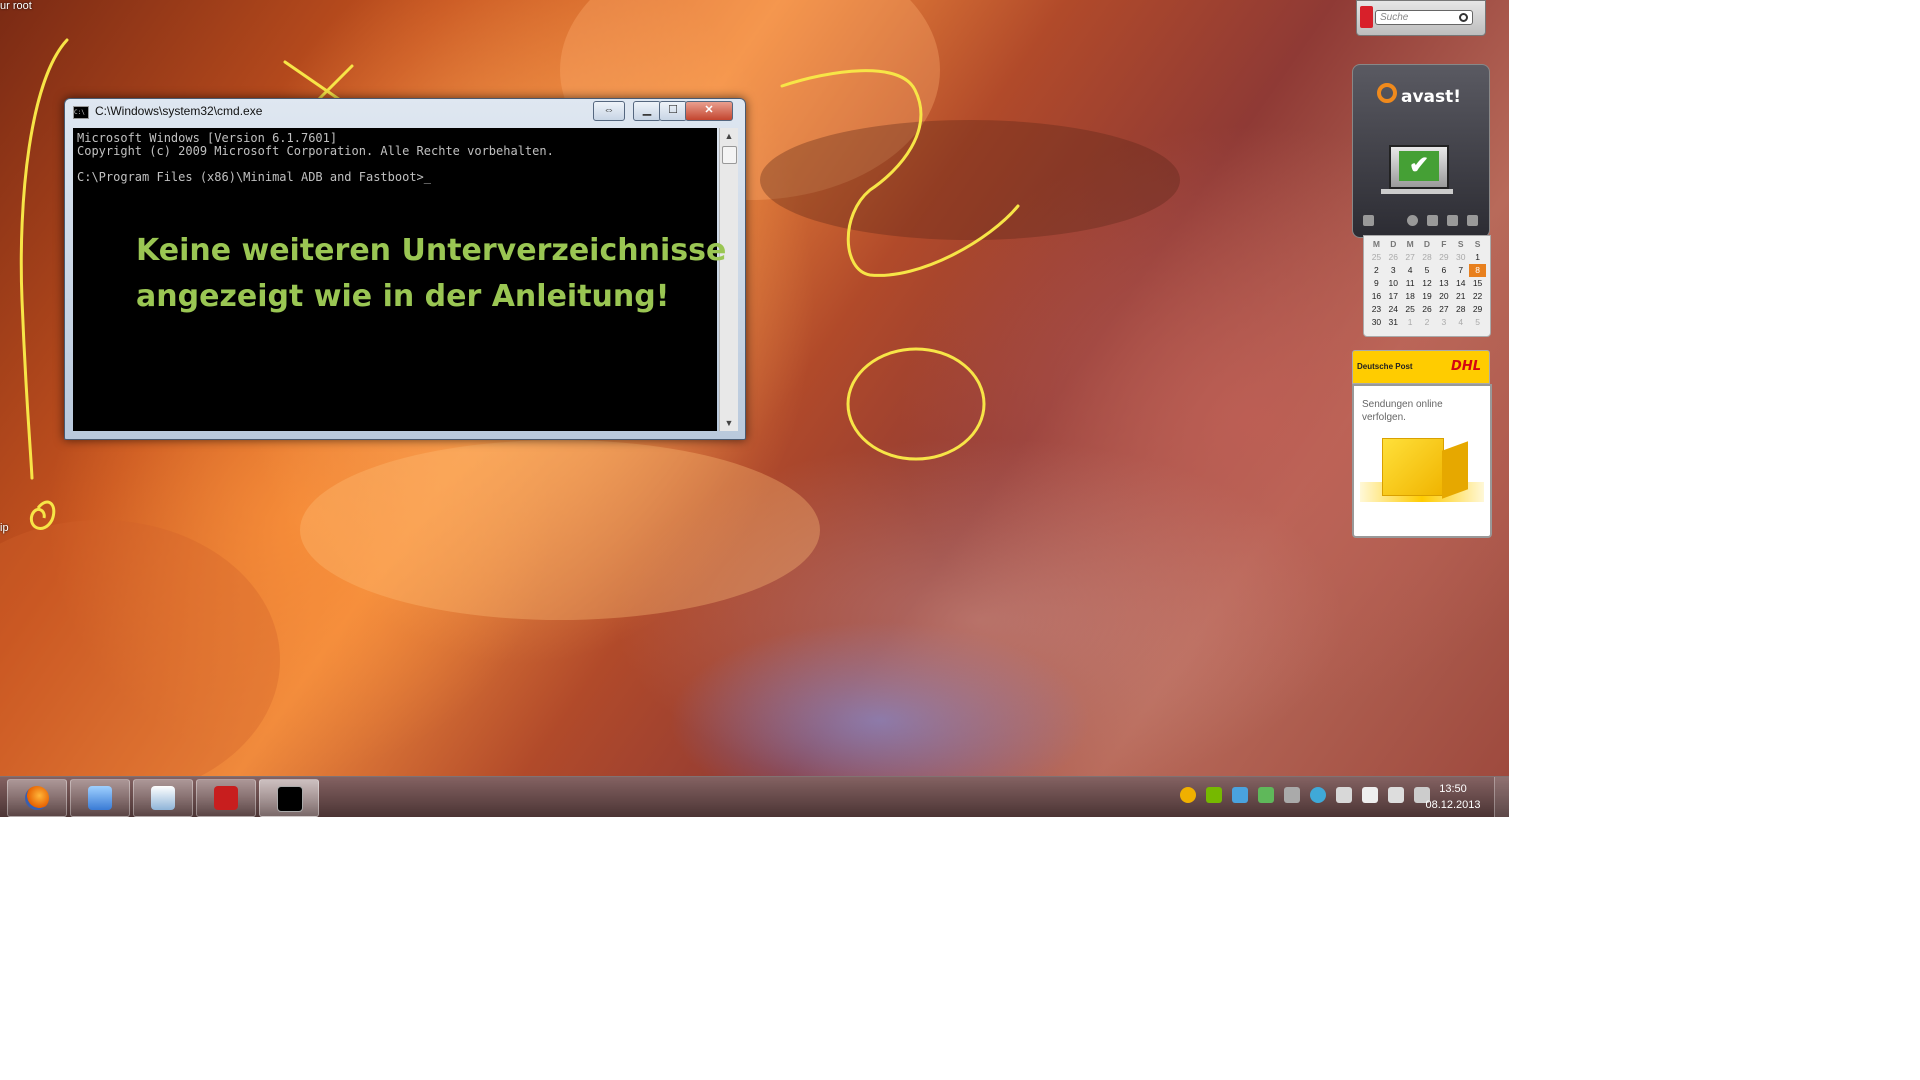 Image resolution: width=1920 pixels, height=1080 pixels. I want to click on system-clock: 13:50 08.12.2013, so click(1453, 797).